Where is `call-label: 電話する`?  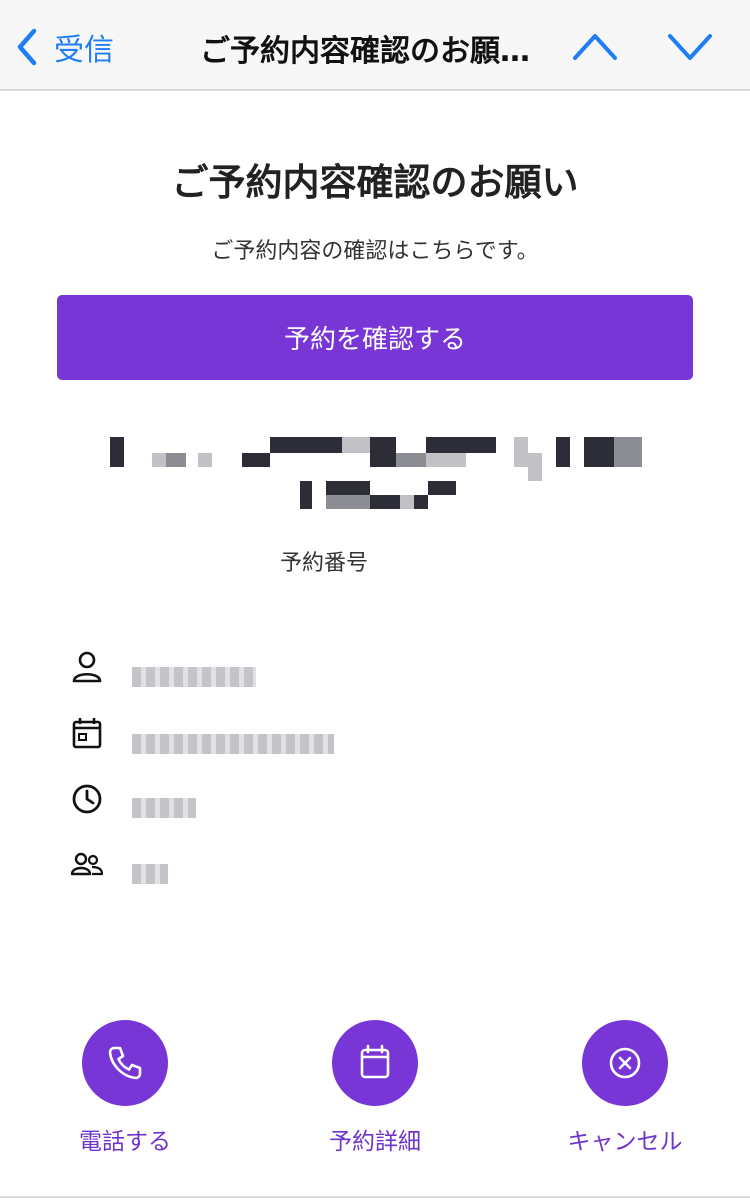
call-label: 電話する is located at coordinates (125, 1139).